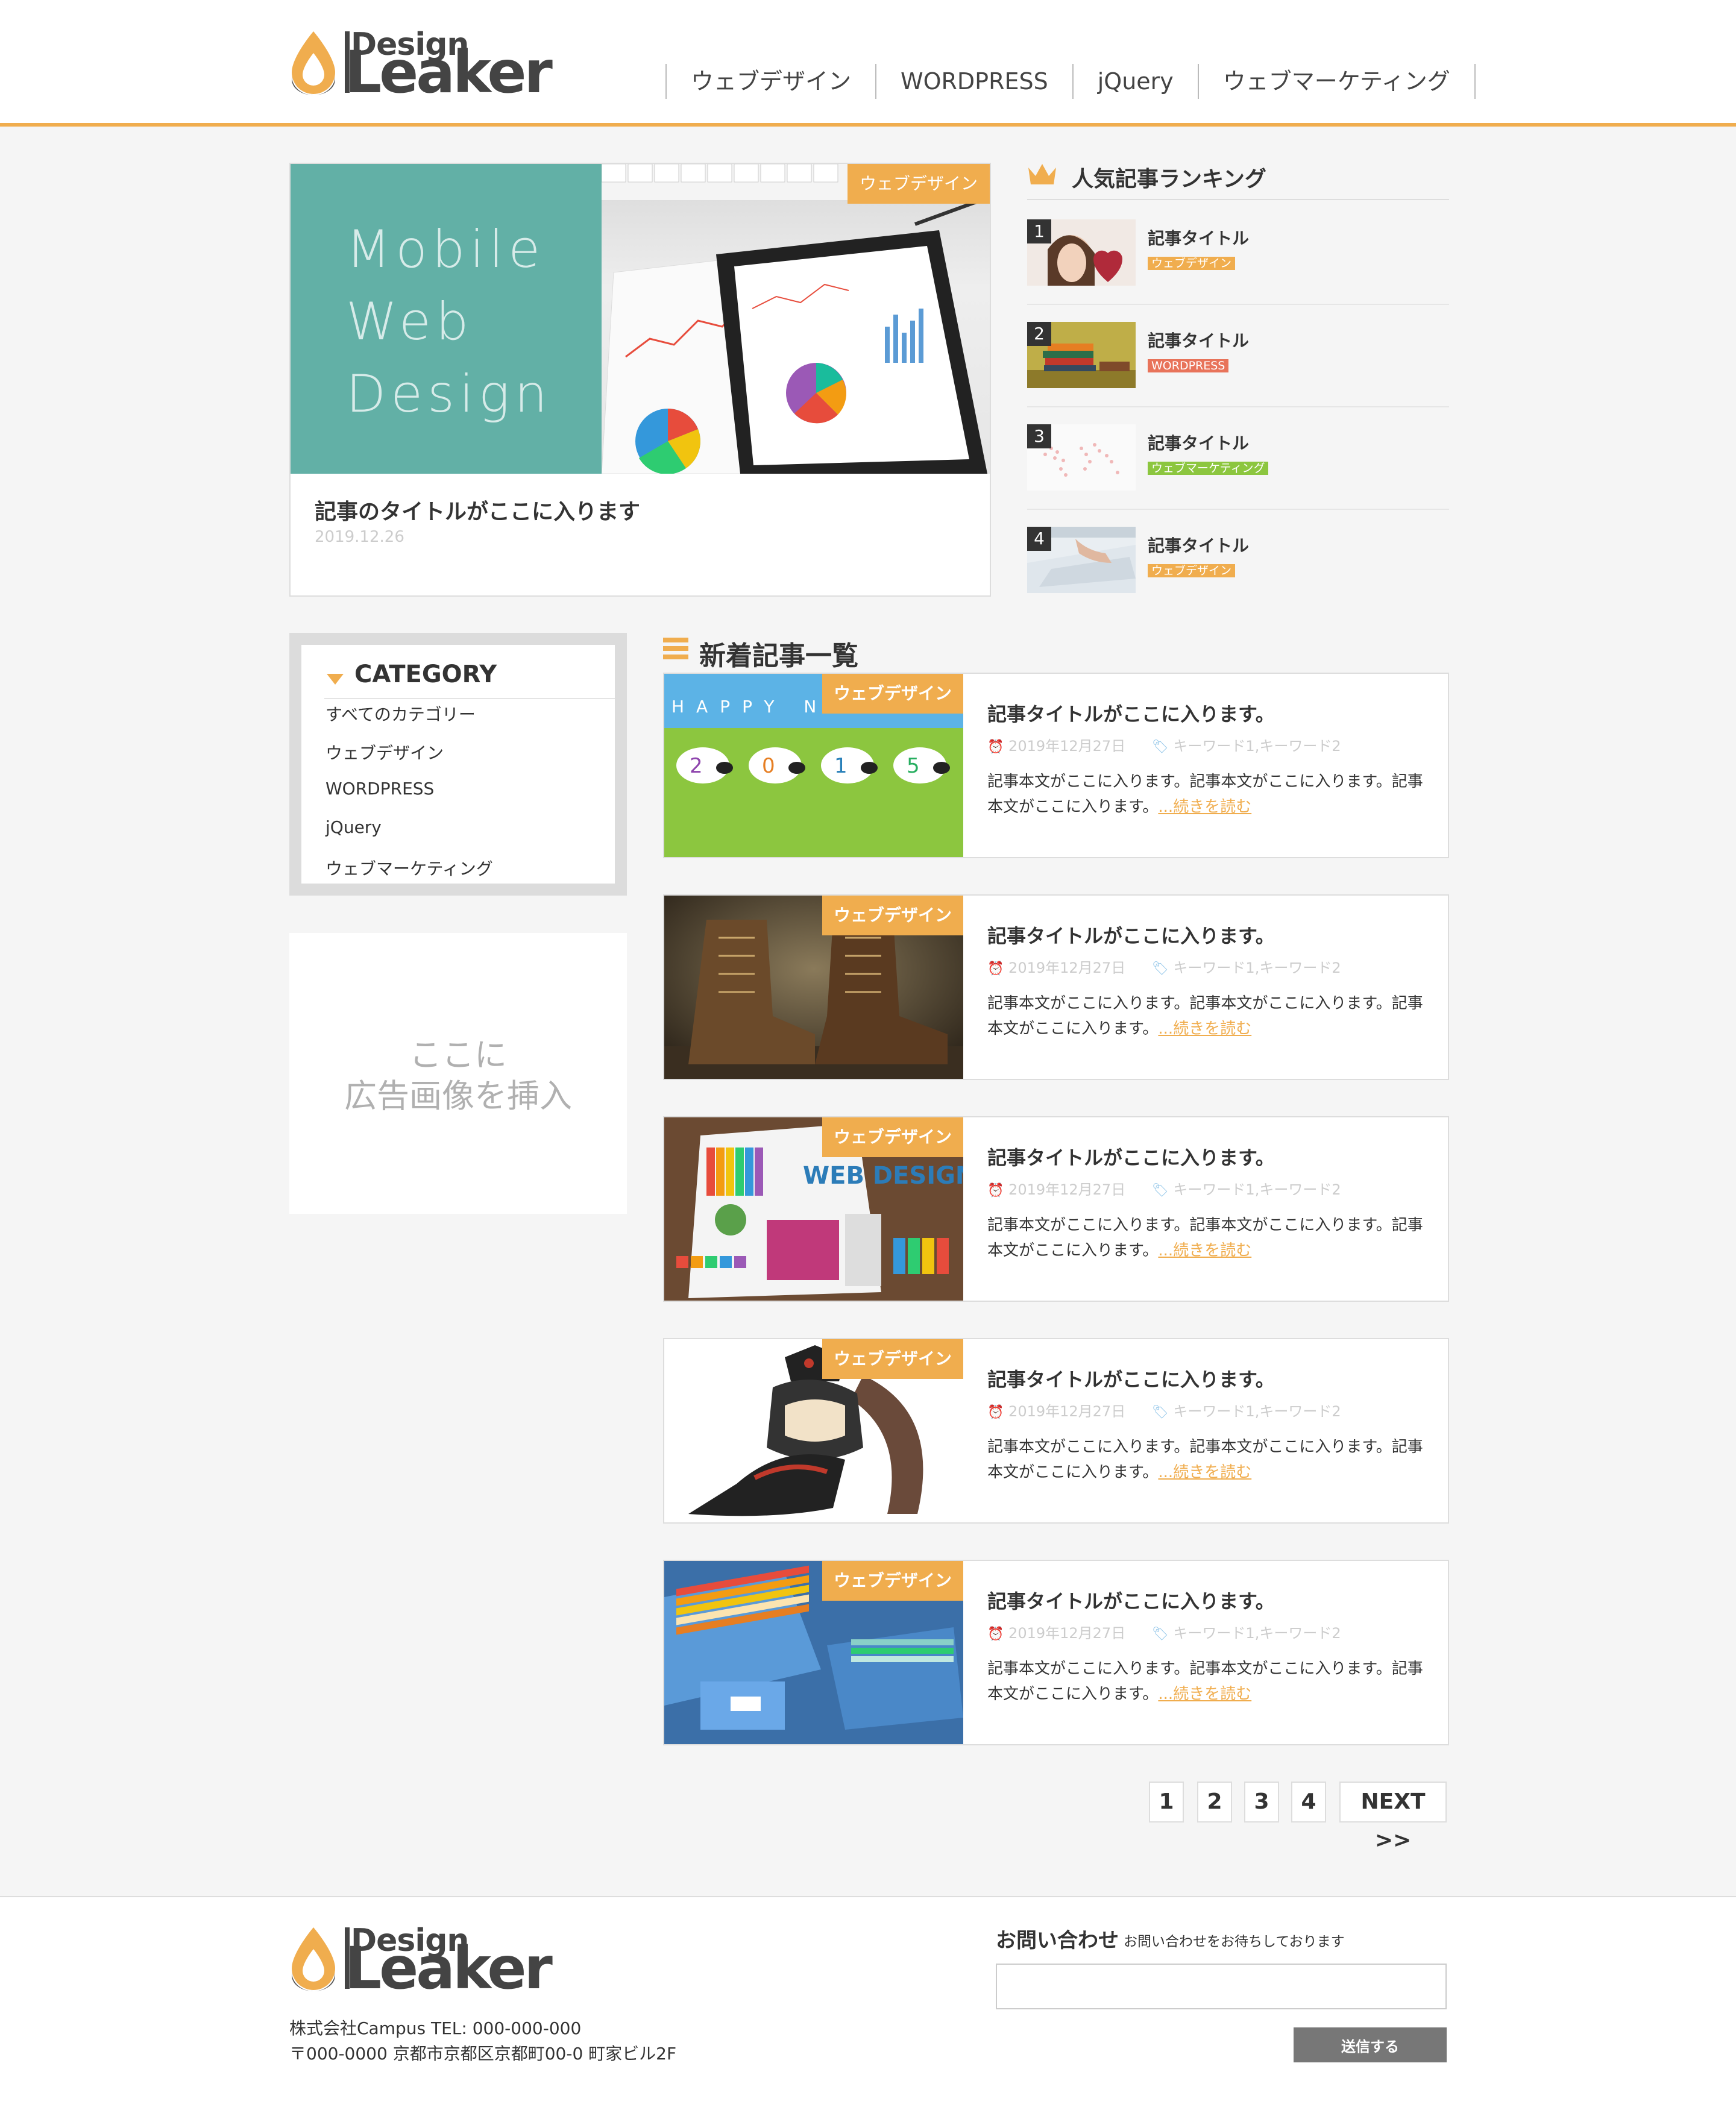 Image resolution: width=1736 pixels, height=2113 pixels. I want to click on ranking-item: 4 記事タイトル ウェブデザイン, so click(1238, 561).